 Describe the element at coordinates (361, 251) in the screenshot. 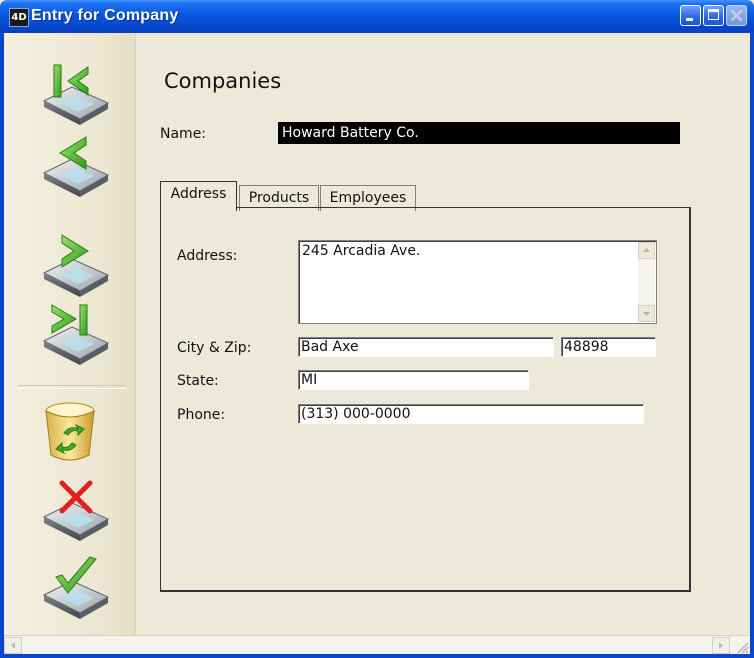

I see `address-text: 245 Arcadia Ave.` at that location.